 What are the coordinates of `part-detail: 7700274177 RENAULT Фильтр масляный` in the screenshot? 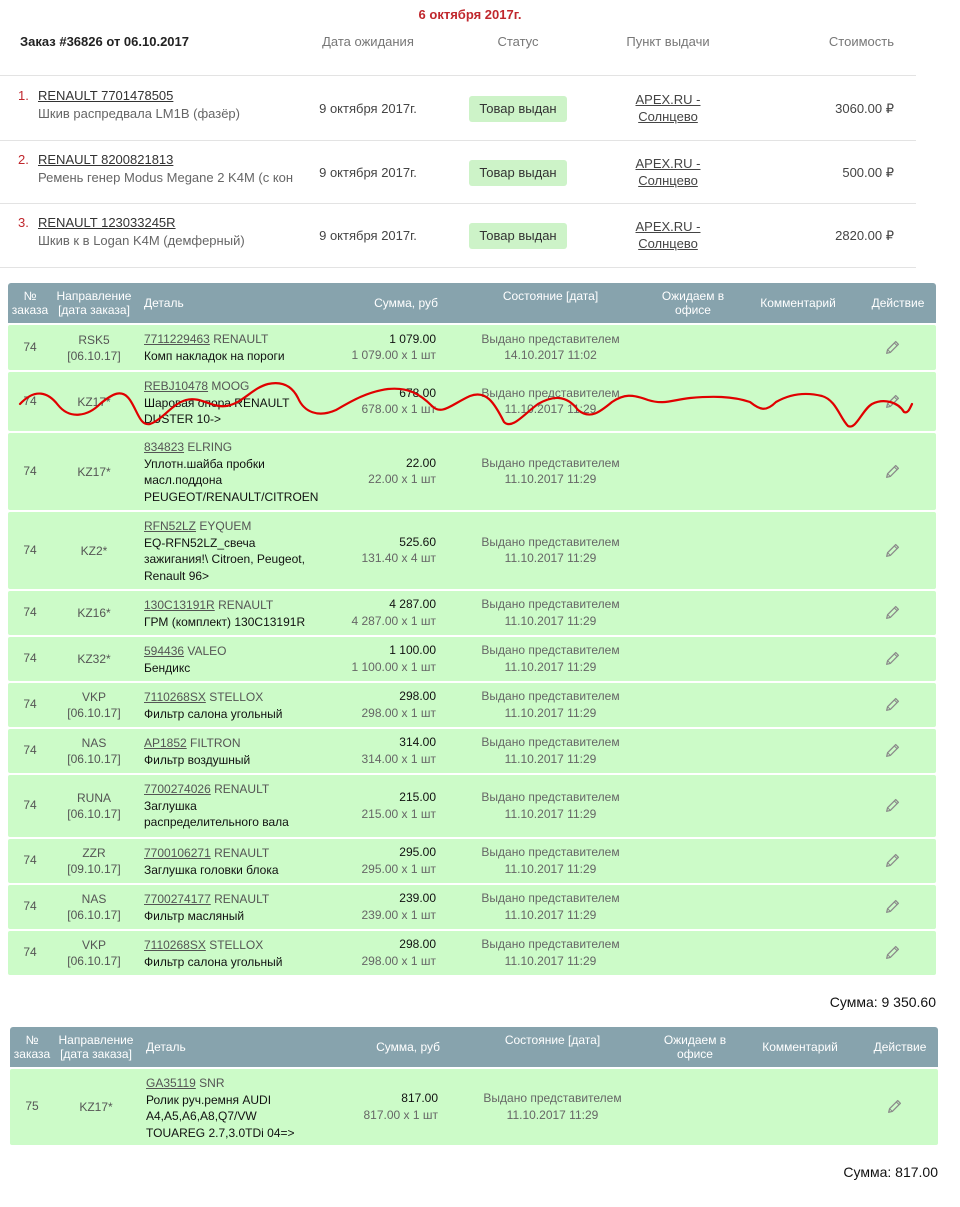 It's located at (229, 907).